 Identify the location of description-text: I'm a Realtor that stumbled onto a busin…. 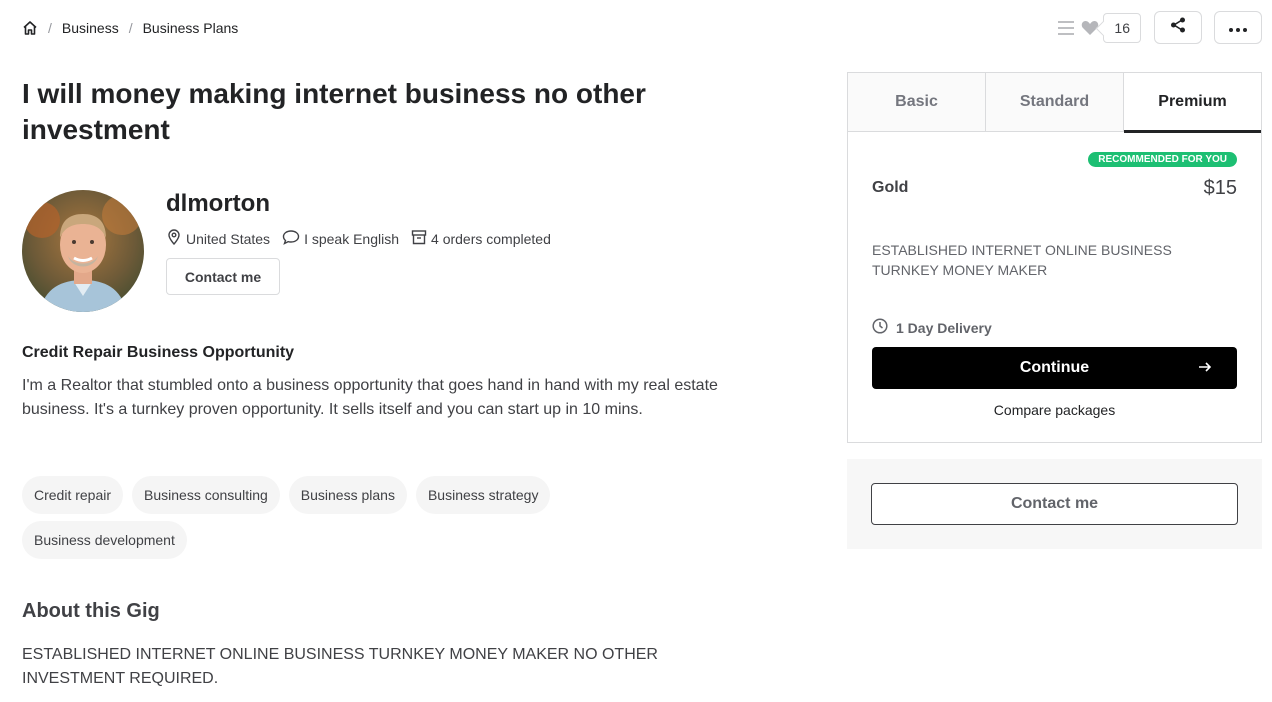
(370, 397).